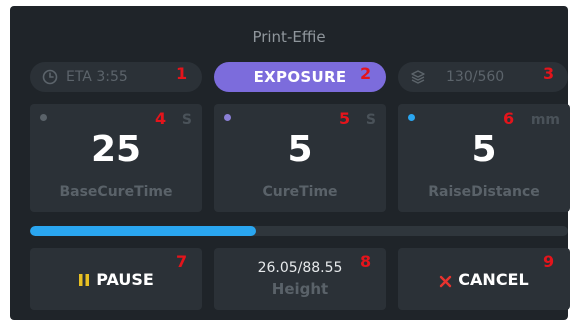 The height and width of the screenshot is (326, 576). I want to click on height-value: 26.05/88.55, so click(300, 268).